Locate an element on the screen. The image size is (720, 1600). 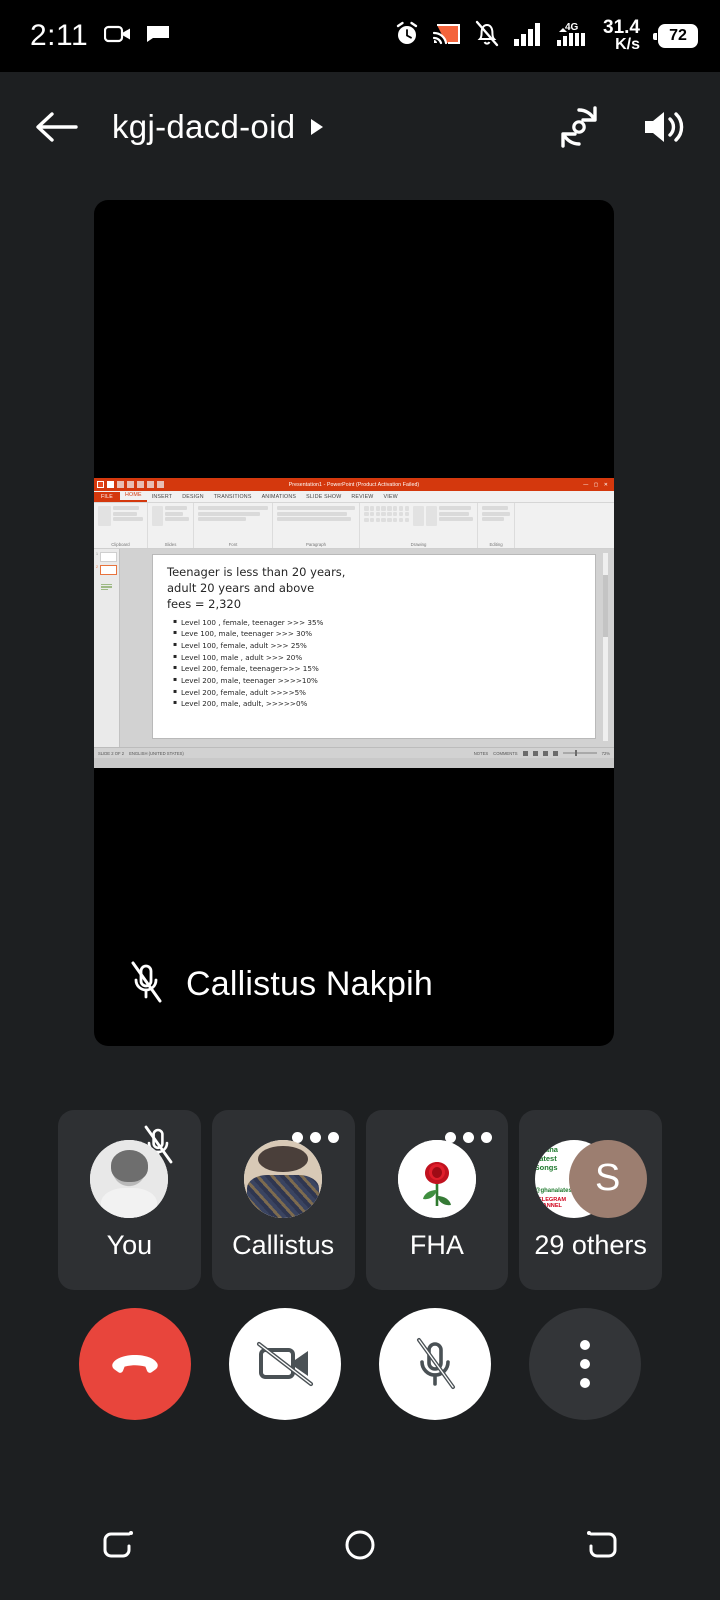
slide-bullet: Level 200, female, adult >>>>5% is located at coordinates (379, 693).